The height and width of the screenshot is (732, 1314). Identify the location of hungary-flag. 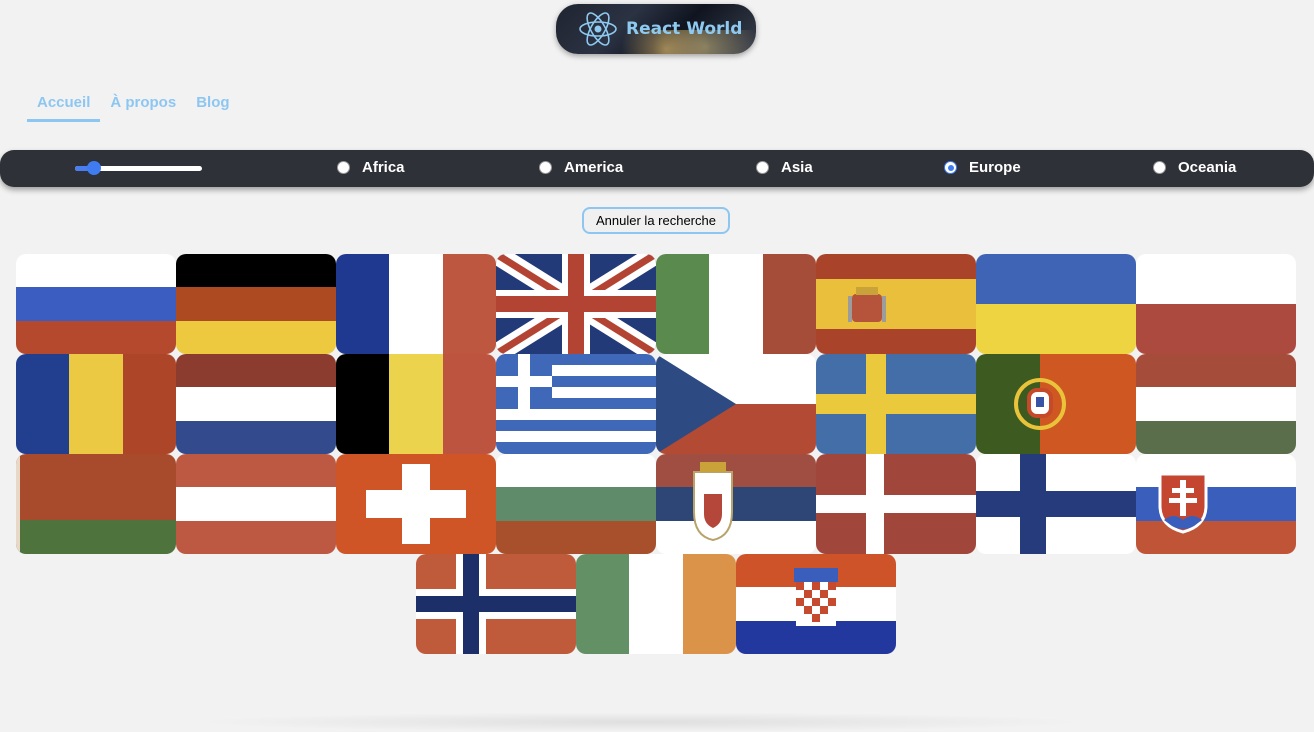
(1216, 404).